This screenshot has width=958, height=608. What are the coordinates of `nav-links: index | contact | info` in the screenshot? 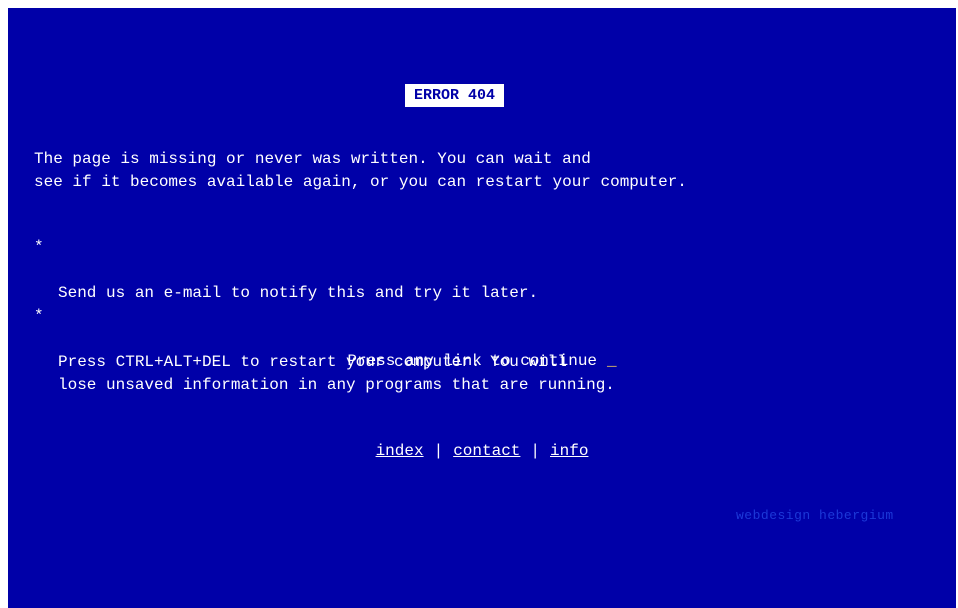 It's located at (482, 451).